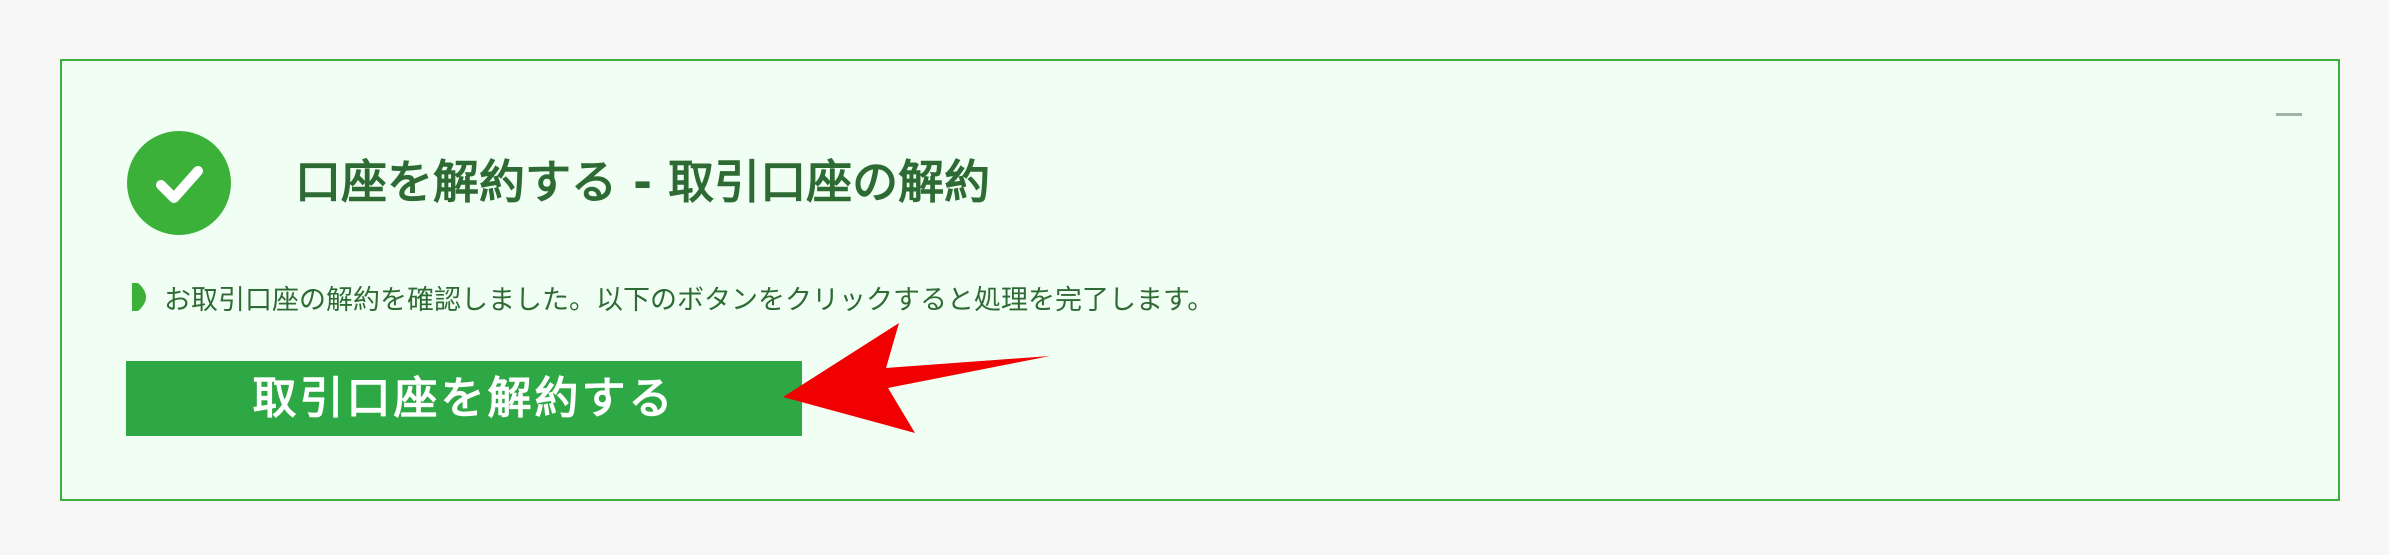  Describe the element at coordinates (464, 398) in the screenshot. I see `close-account-button: 取引口座を解約する` at that location.